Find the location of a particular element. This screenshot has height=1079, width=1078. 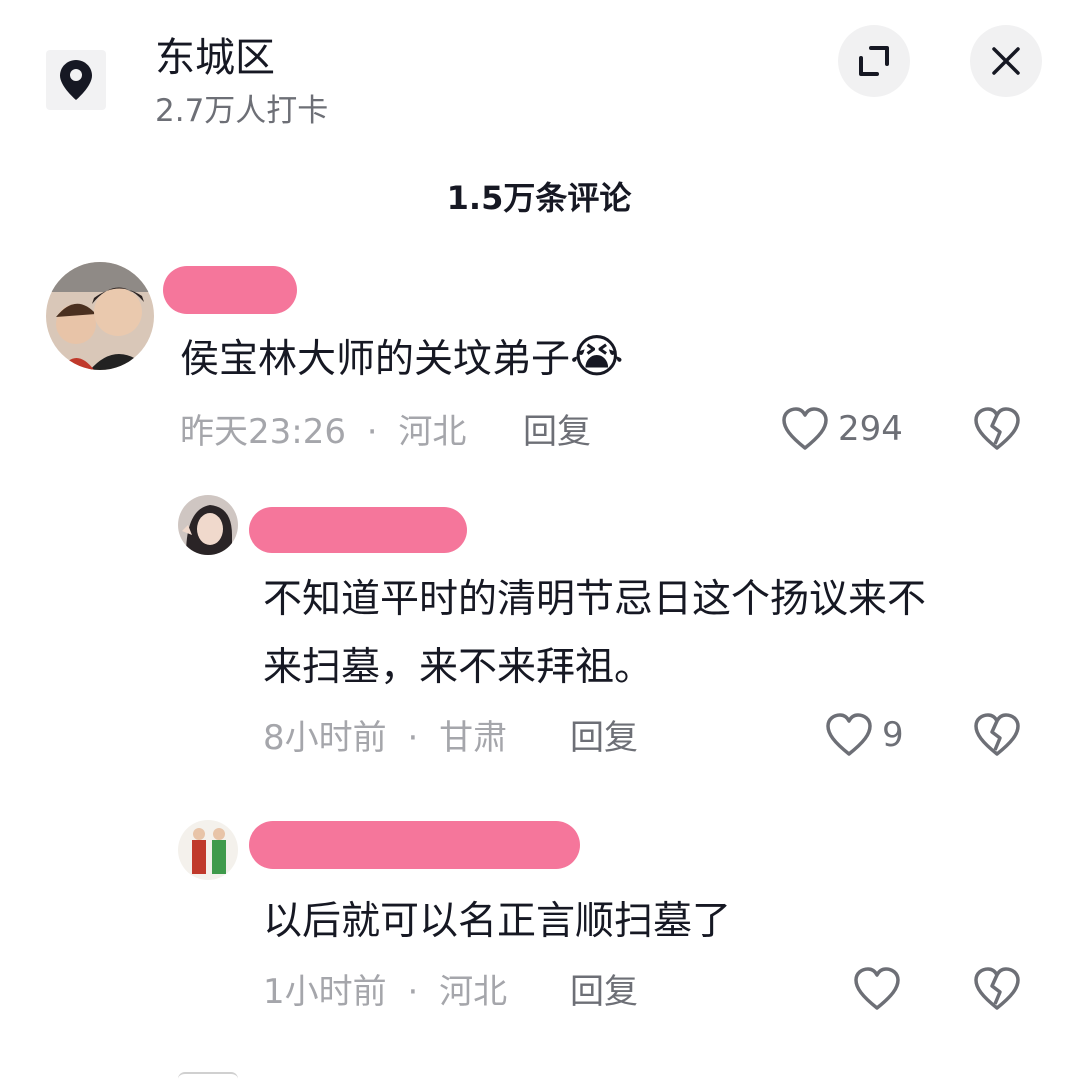

location-pin-icon is located at coordinates (76, 80).